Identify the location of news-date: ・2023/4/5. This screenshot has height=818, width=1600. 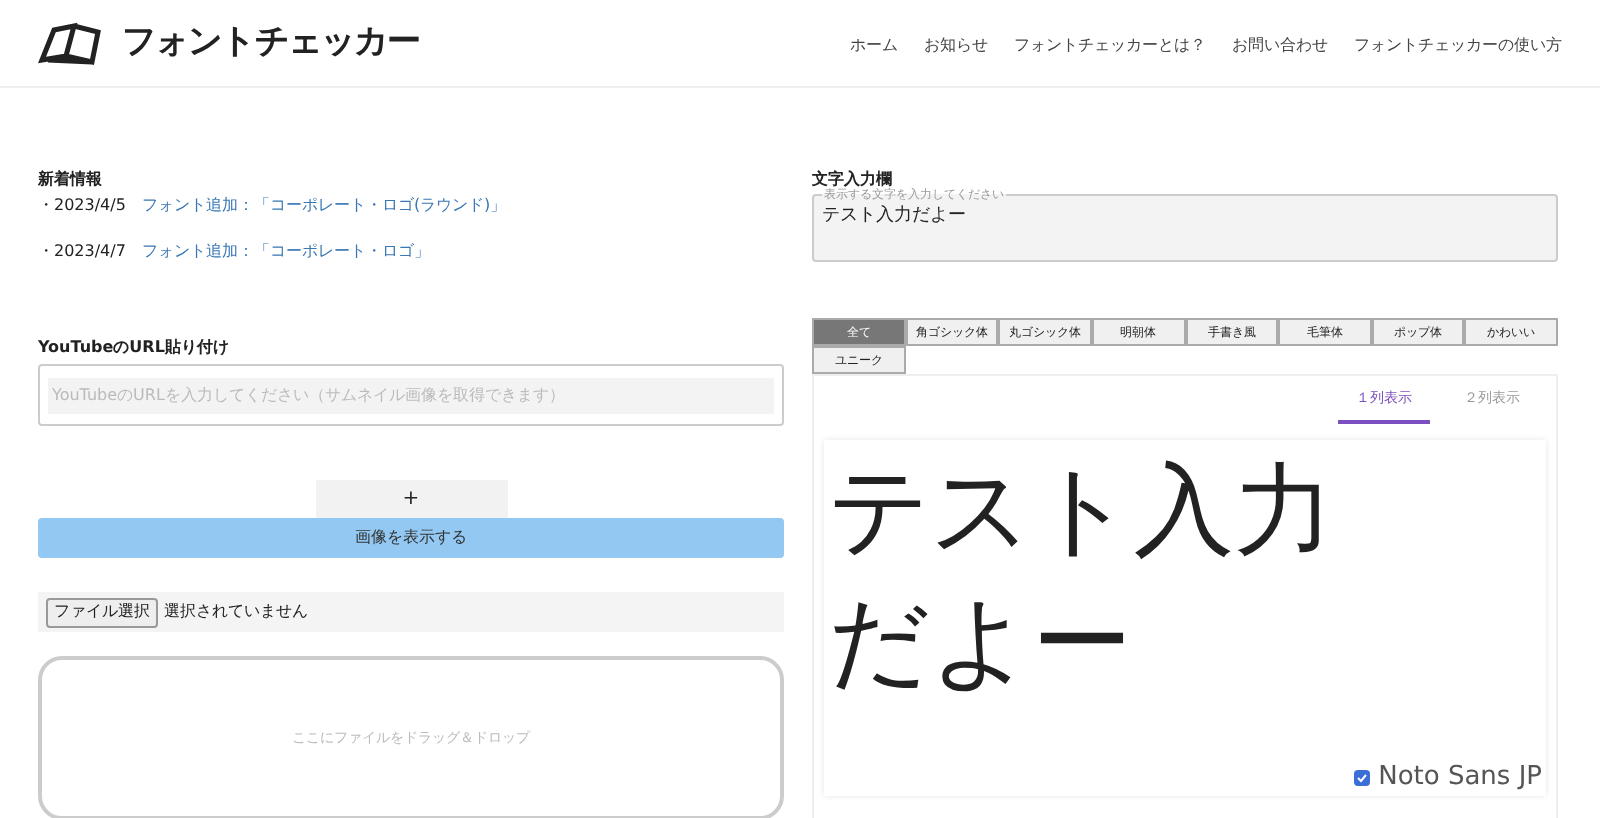
(82, 206).